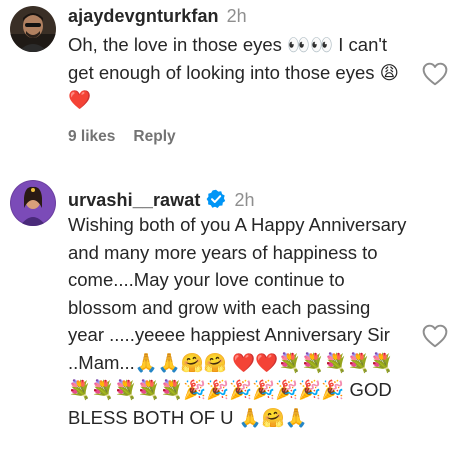 This screenshot has width=460, height=463. I want to click on reply-button: Reply, so click(154, 137).